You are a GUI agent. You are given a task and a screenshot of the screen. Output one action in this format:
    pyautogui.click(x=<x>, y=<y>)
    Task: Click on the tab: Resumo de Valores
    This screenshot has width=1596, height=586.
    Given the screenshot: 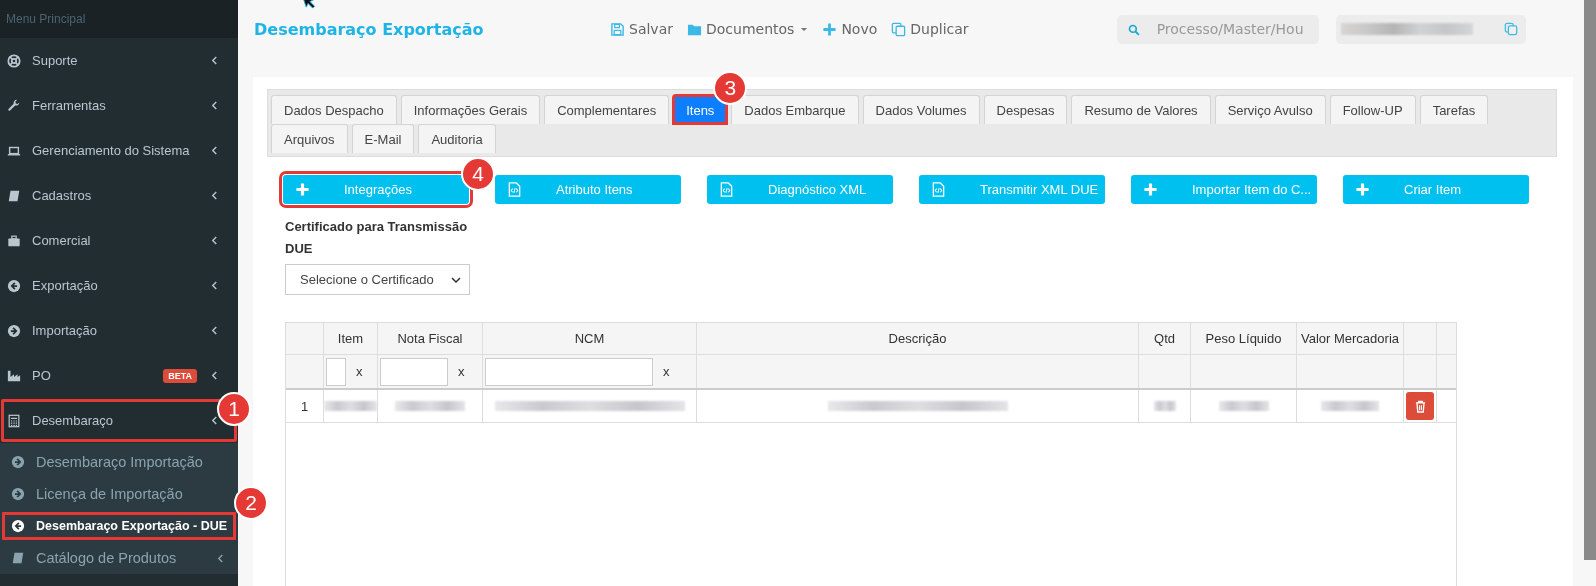 What is the action you would take?
    pyautogui.click(x=1141, y=109)
    